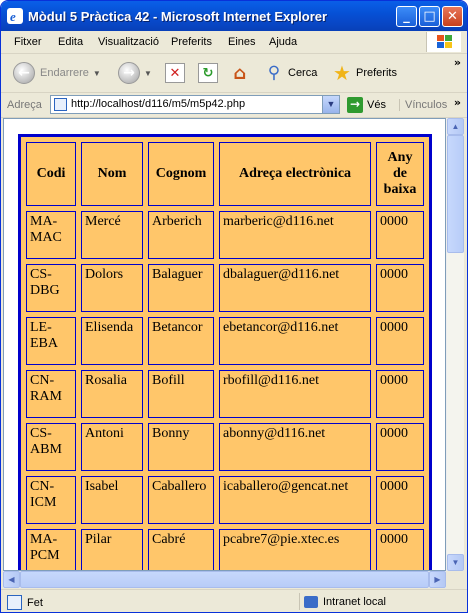 The width and height of the screenshot is (468, 613). What do you see at coordinates (112, 235) in the screenshot?
I see `cell-nom: Mercé` at bounding box center [112, 235].